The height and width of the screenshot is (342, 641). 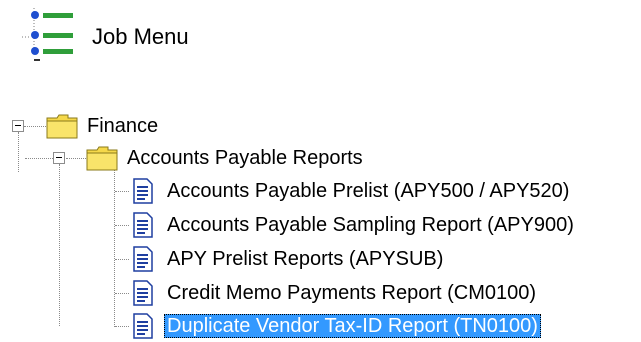 I want to click on tree-node-accounts-payable-reports: Accounts Payable Reports, so click(x=245, y=158).